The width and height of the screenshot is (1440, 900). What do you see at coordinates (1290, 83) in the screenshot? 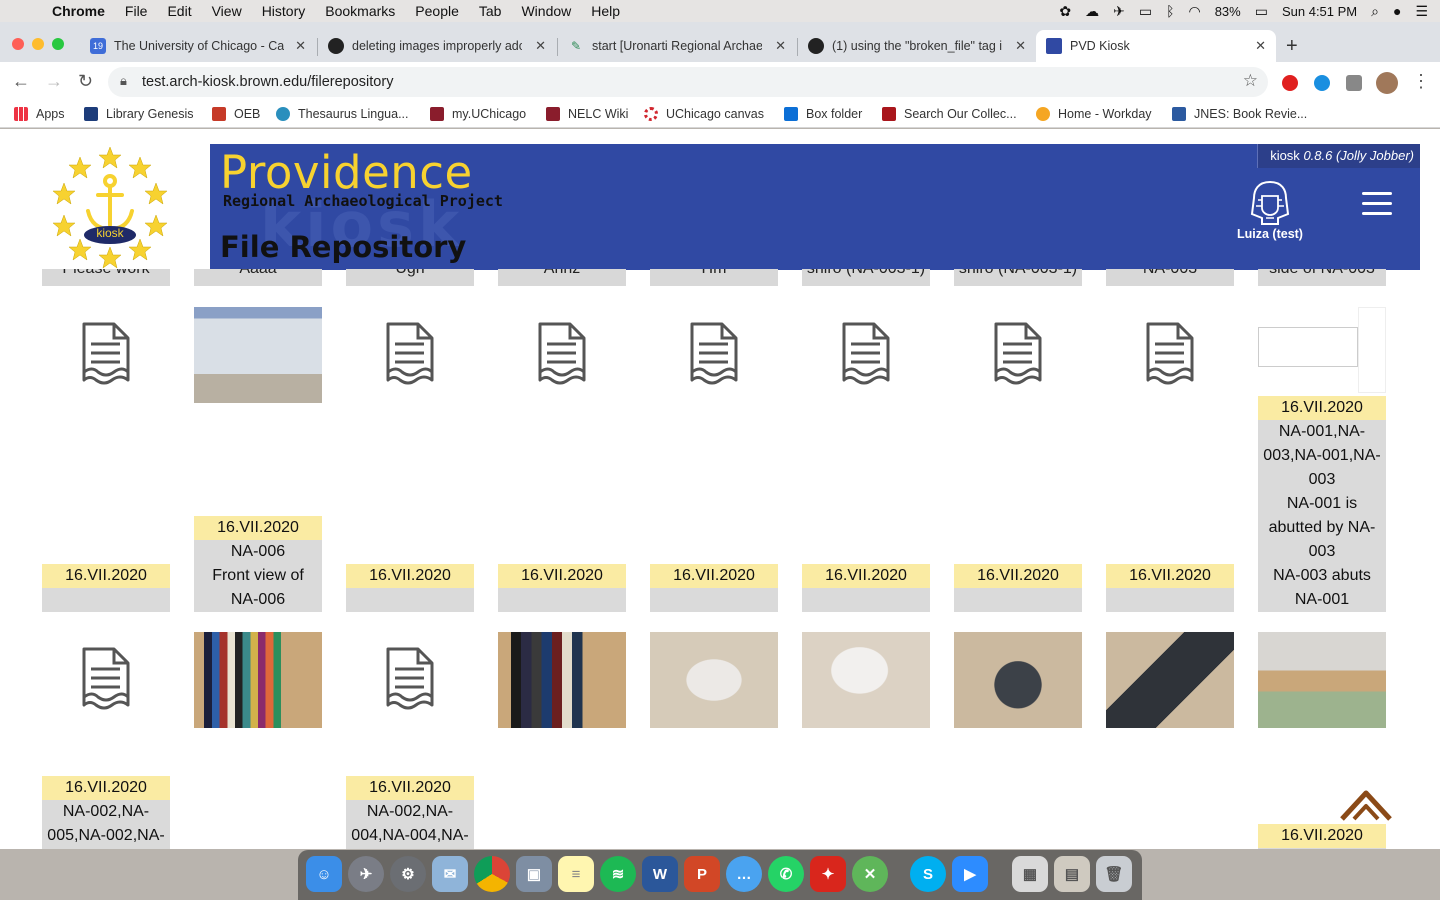
I see `adblock-extension-icon` at bounding box center [1290, 83].